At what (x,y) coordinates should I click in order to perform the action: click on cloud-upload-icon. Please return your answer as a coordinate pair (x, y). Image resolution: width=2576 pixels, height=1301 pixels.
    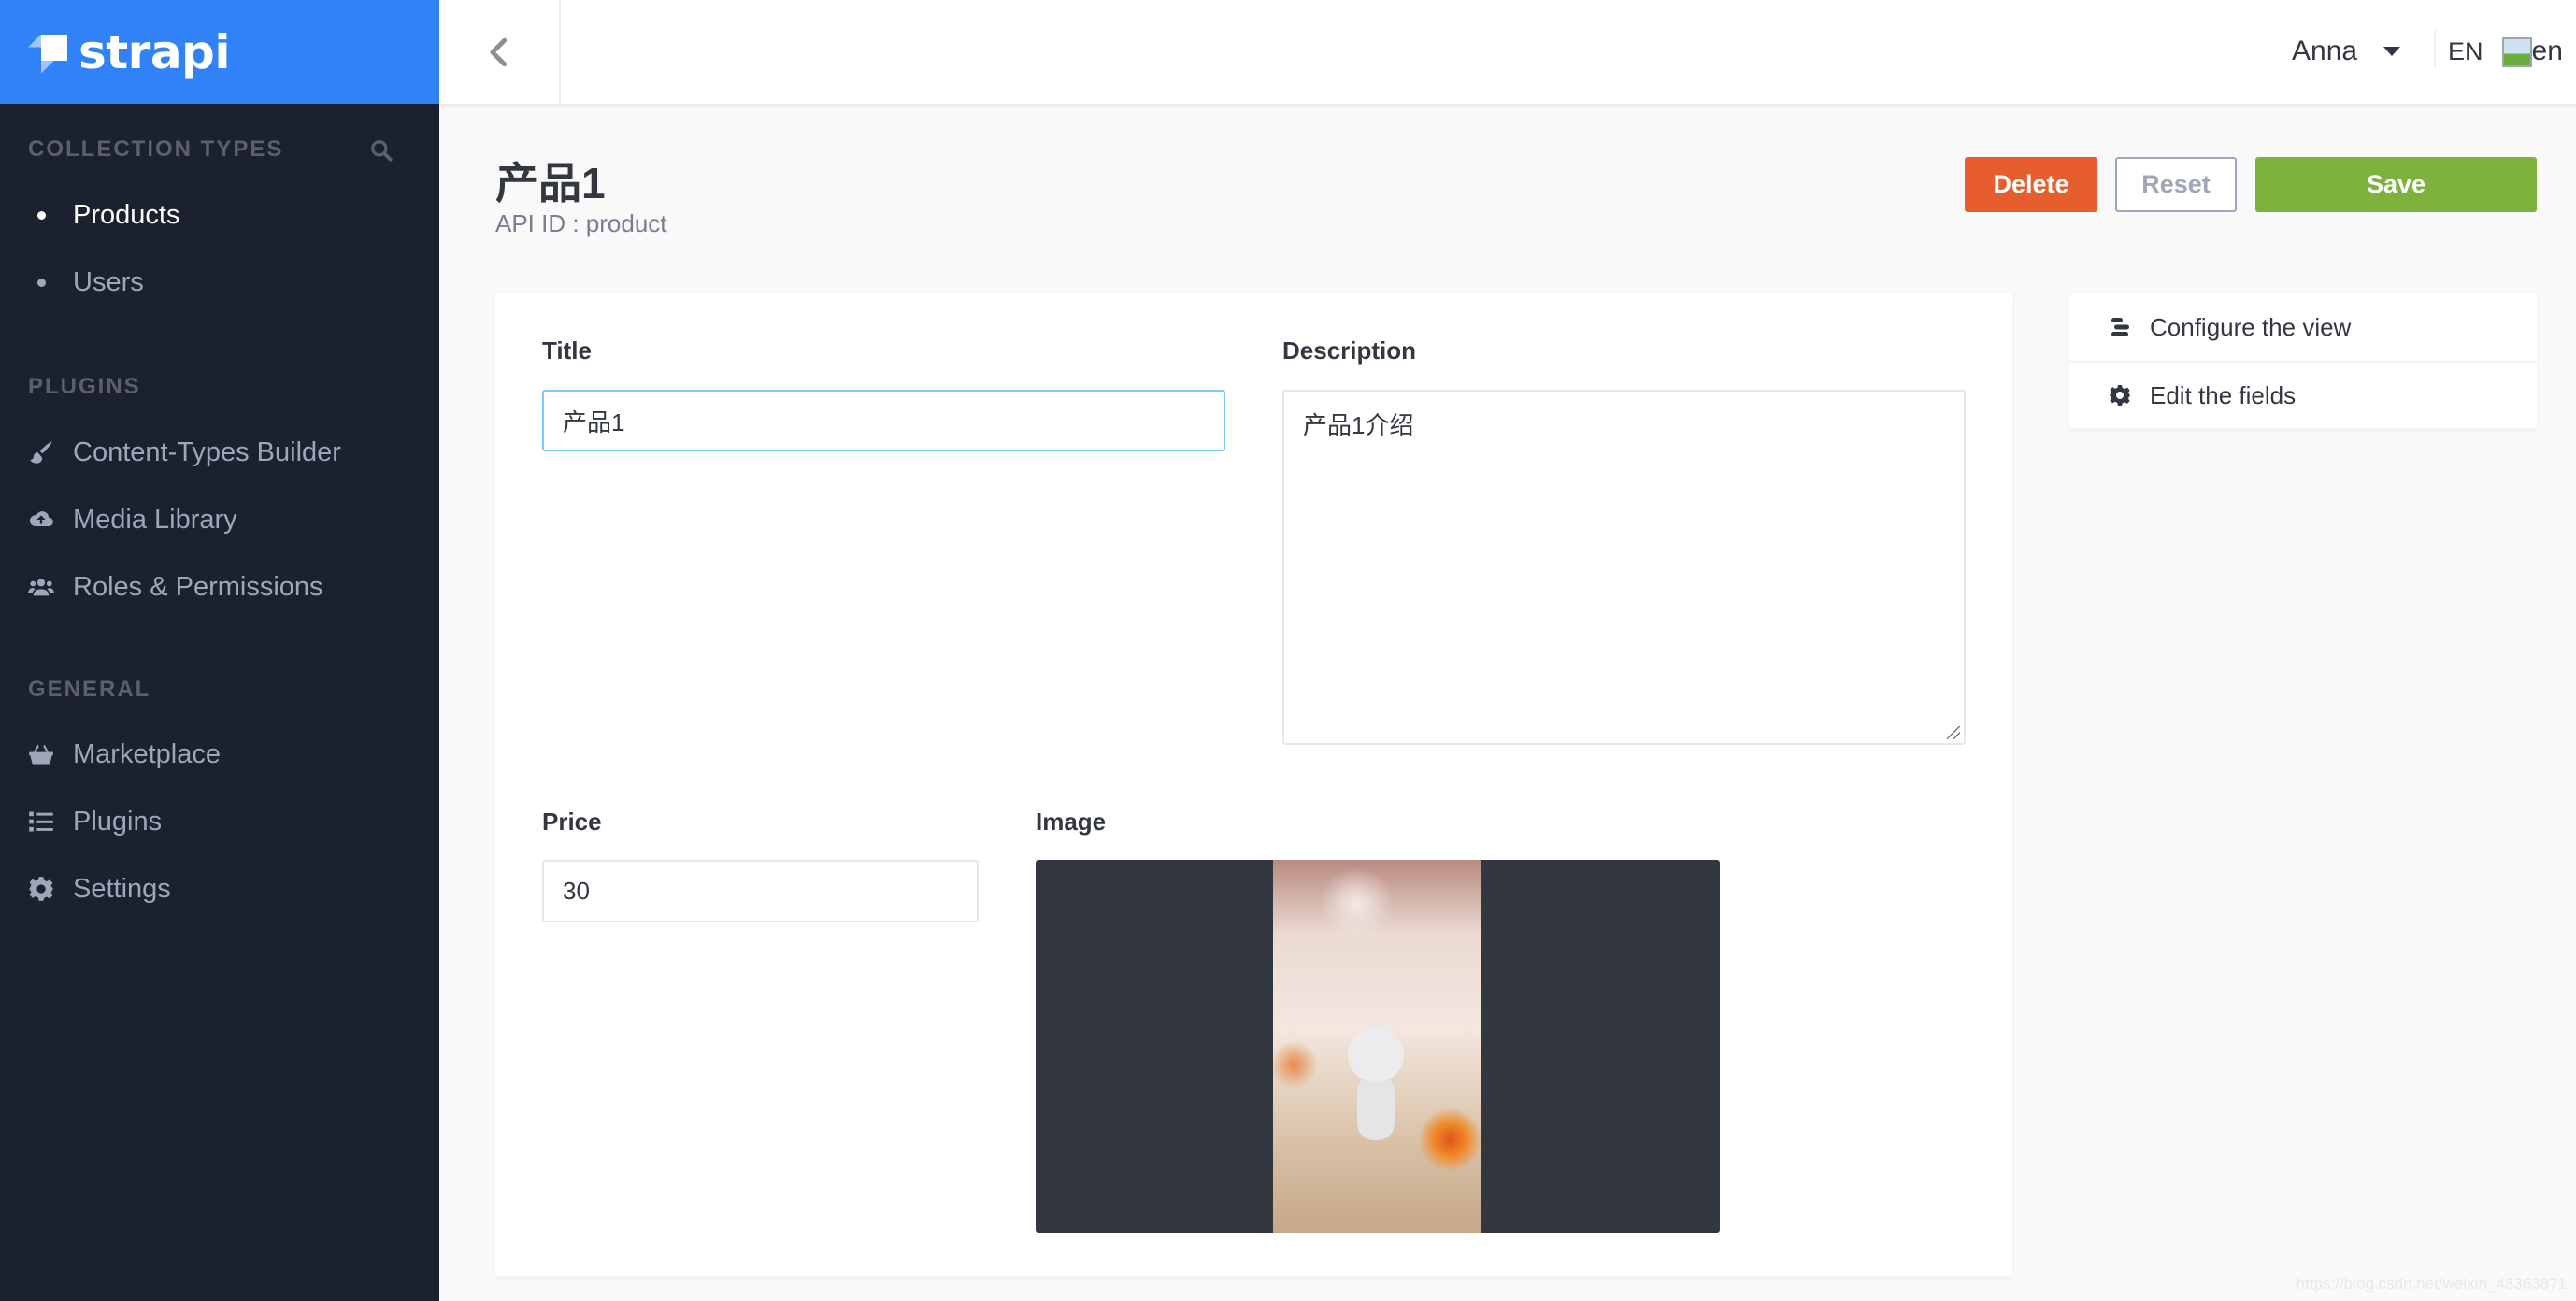
    Looking at the image, I should click on (41, 520).